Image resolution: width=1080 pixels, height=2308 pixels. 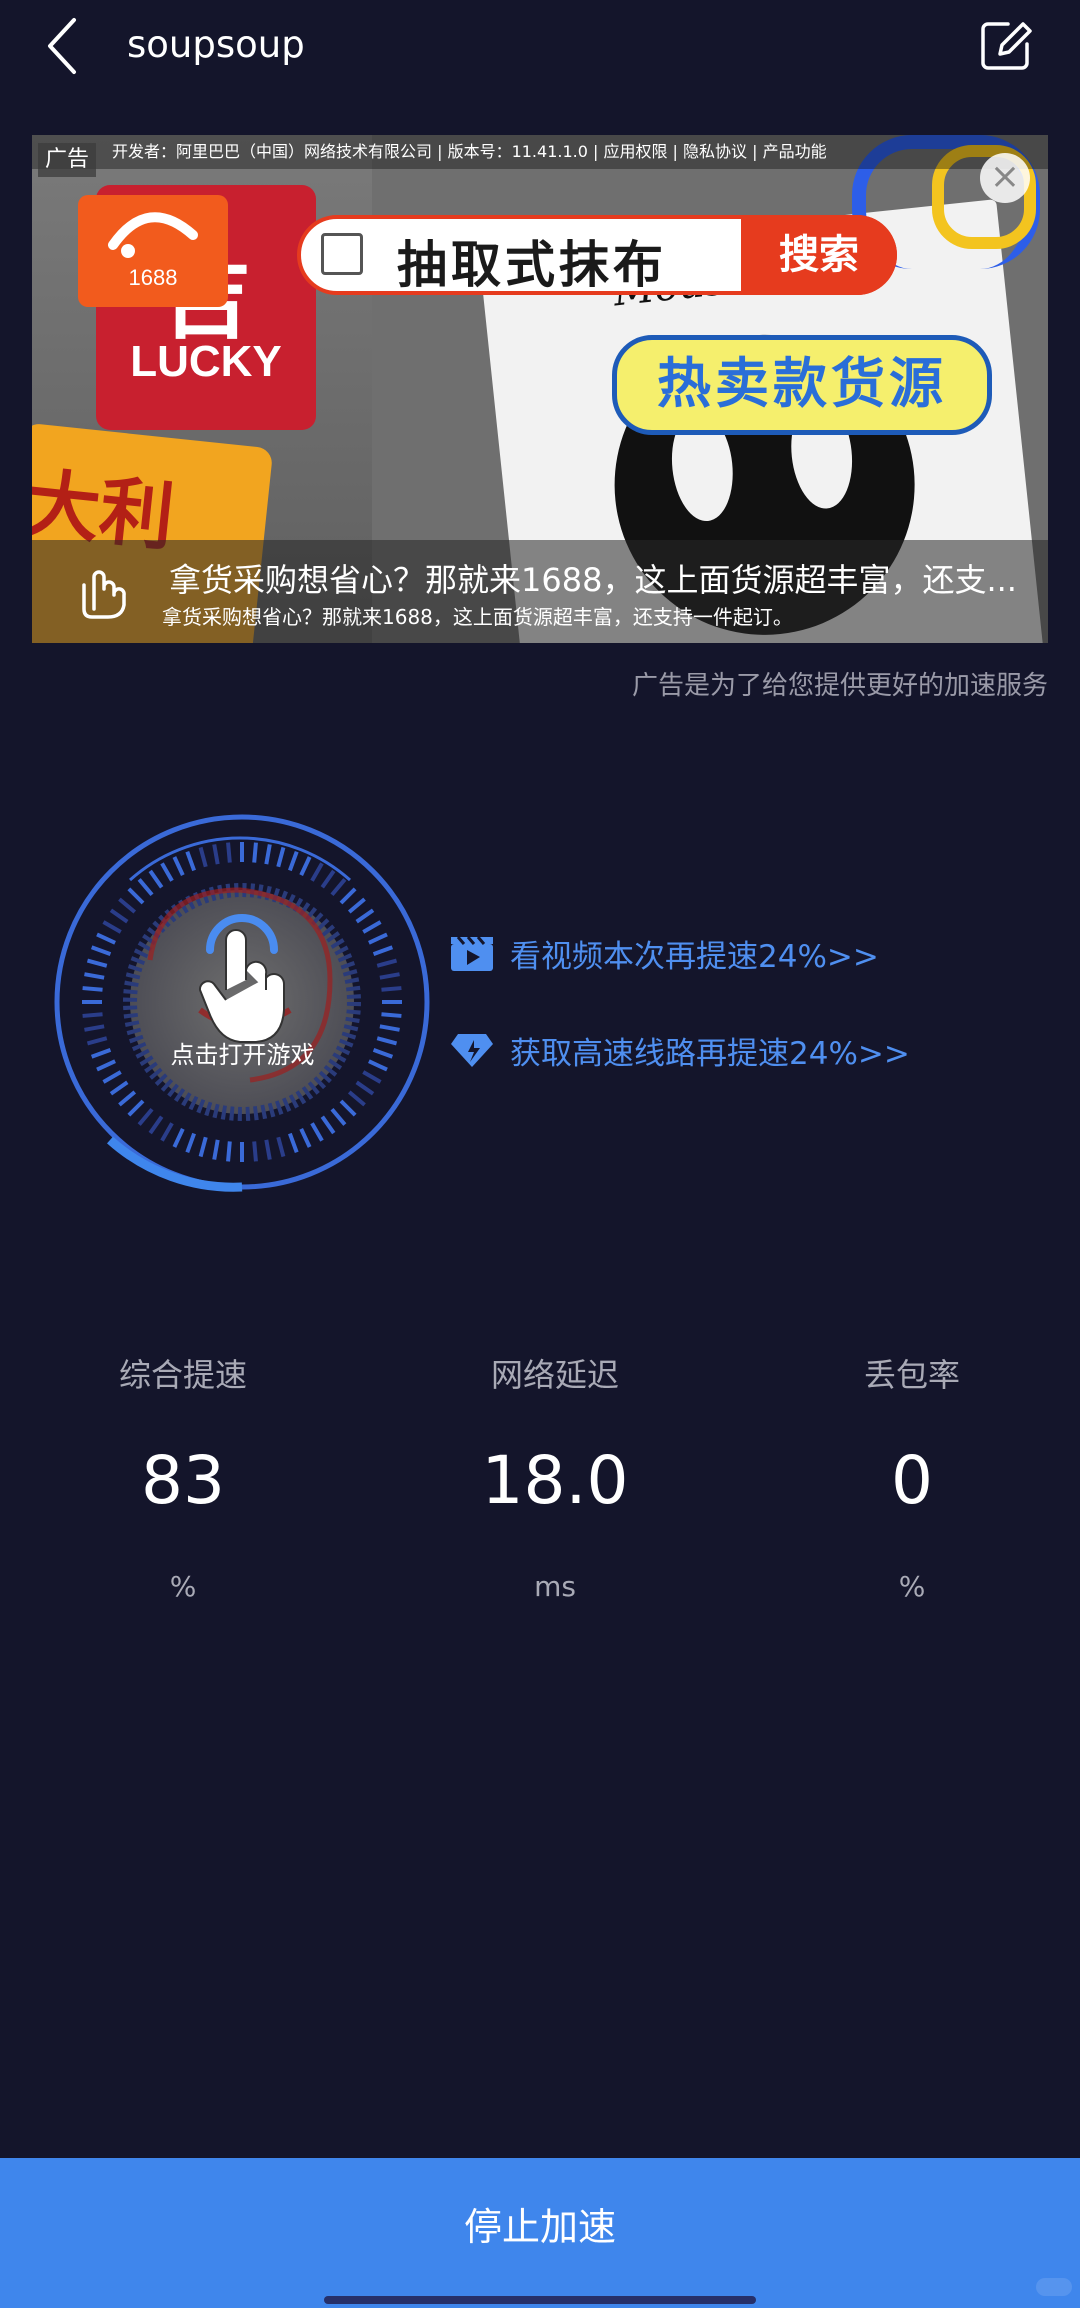 What do you see at coordinates (540, 2300) in the screenshot?
I see `home-indicator` at bounding box center [540, 2300].